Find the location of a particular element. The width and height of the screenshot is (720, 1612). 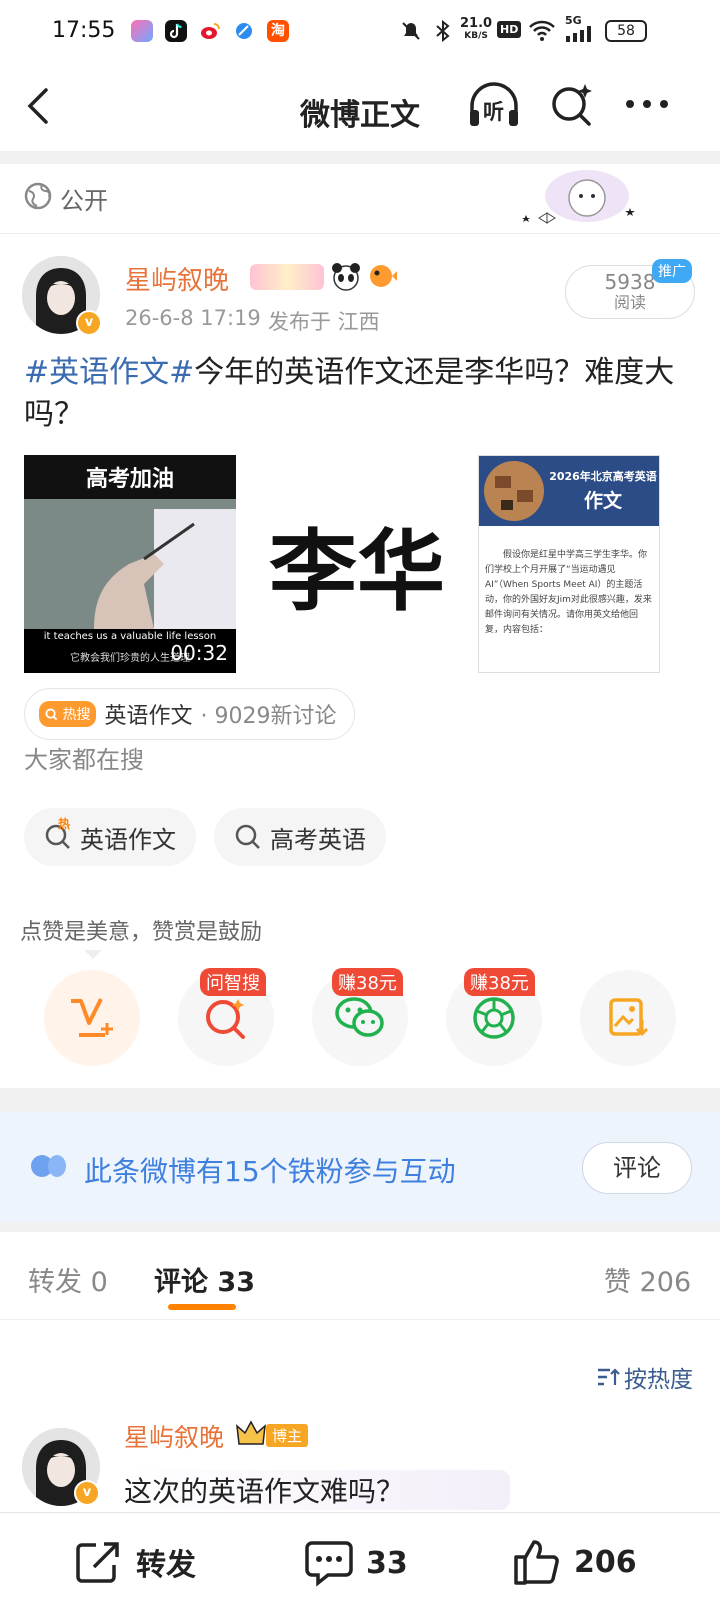

search-chip-label: 英语作文 is located at coordinates (128, 839).